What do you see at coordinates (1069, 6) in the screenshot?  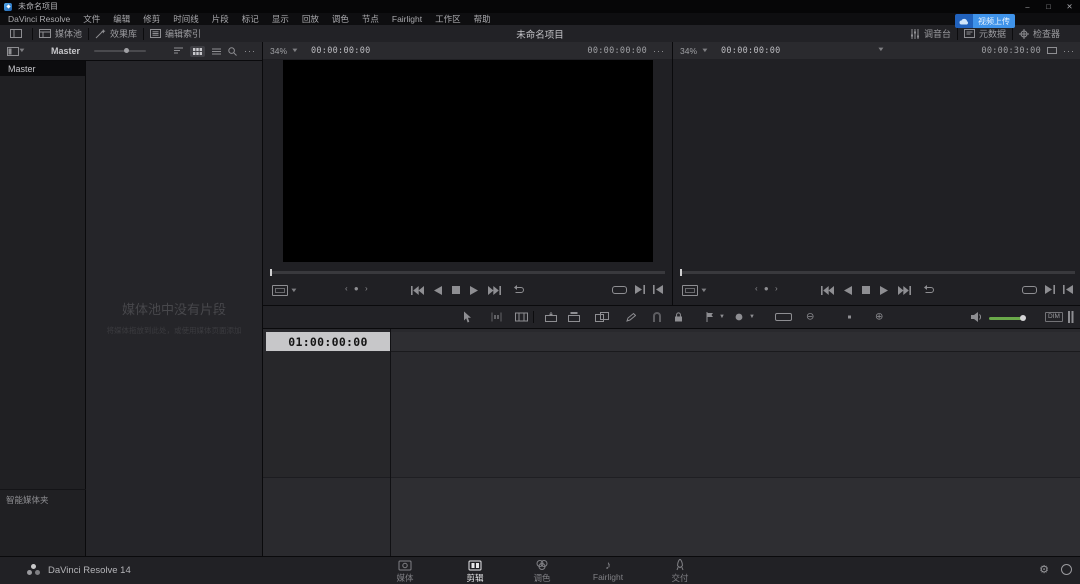 I see `close-button: ✕` at bounding box center [1069, 6].